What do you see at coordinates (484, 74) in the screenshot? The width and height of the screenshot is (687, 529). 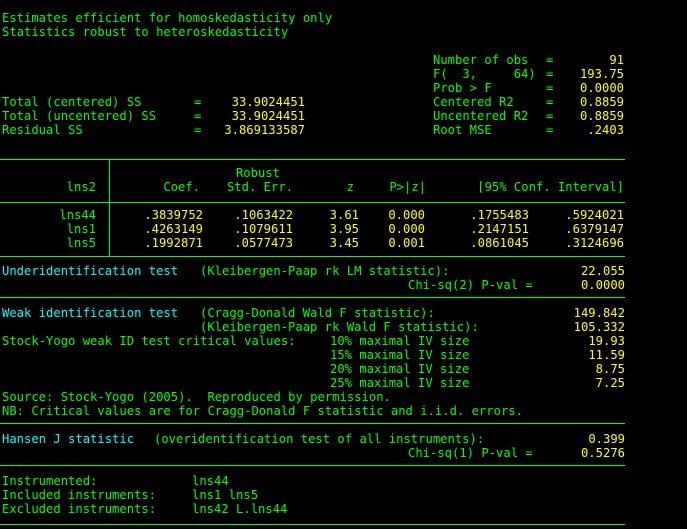 I see `stat-label: F( 3, 64)` at bounding box center [484, 74].